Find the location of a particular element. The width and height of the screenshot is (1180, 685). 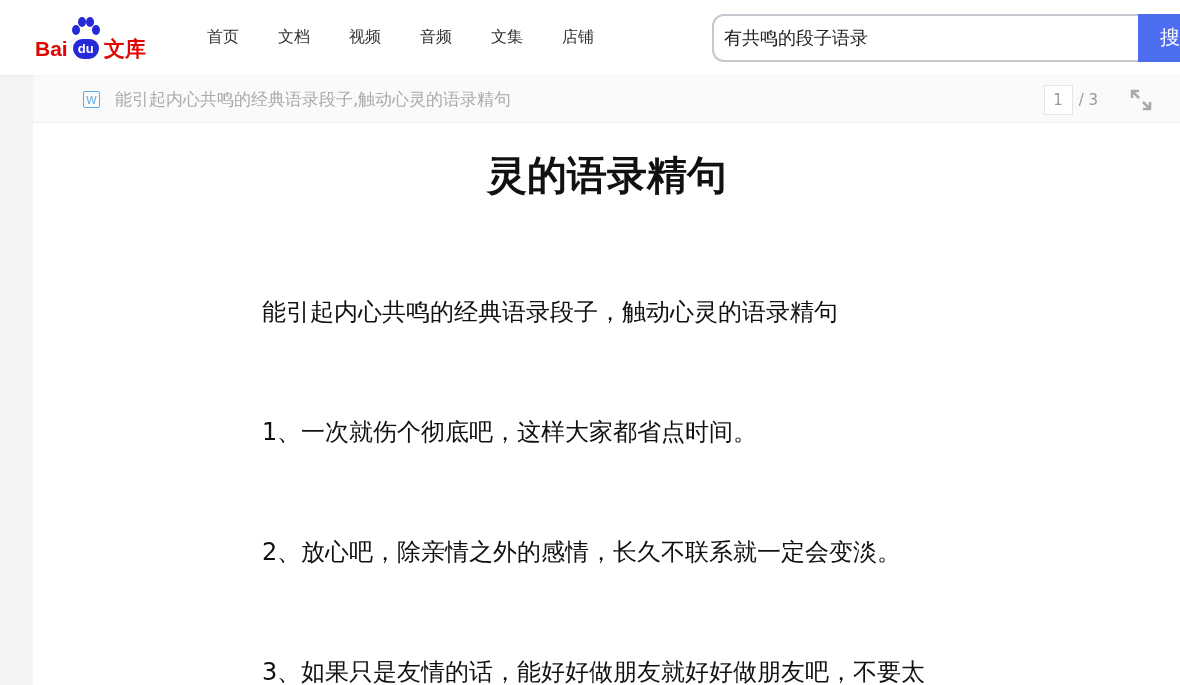

word-file-icon: W is located at coordinates (91, 99).